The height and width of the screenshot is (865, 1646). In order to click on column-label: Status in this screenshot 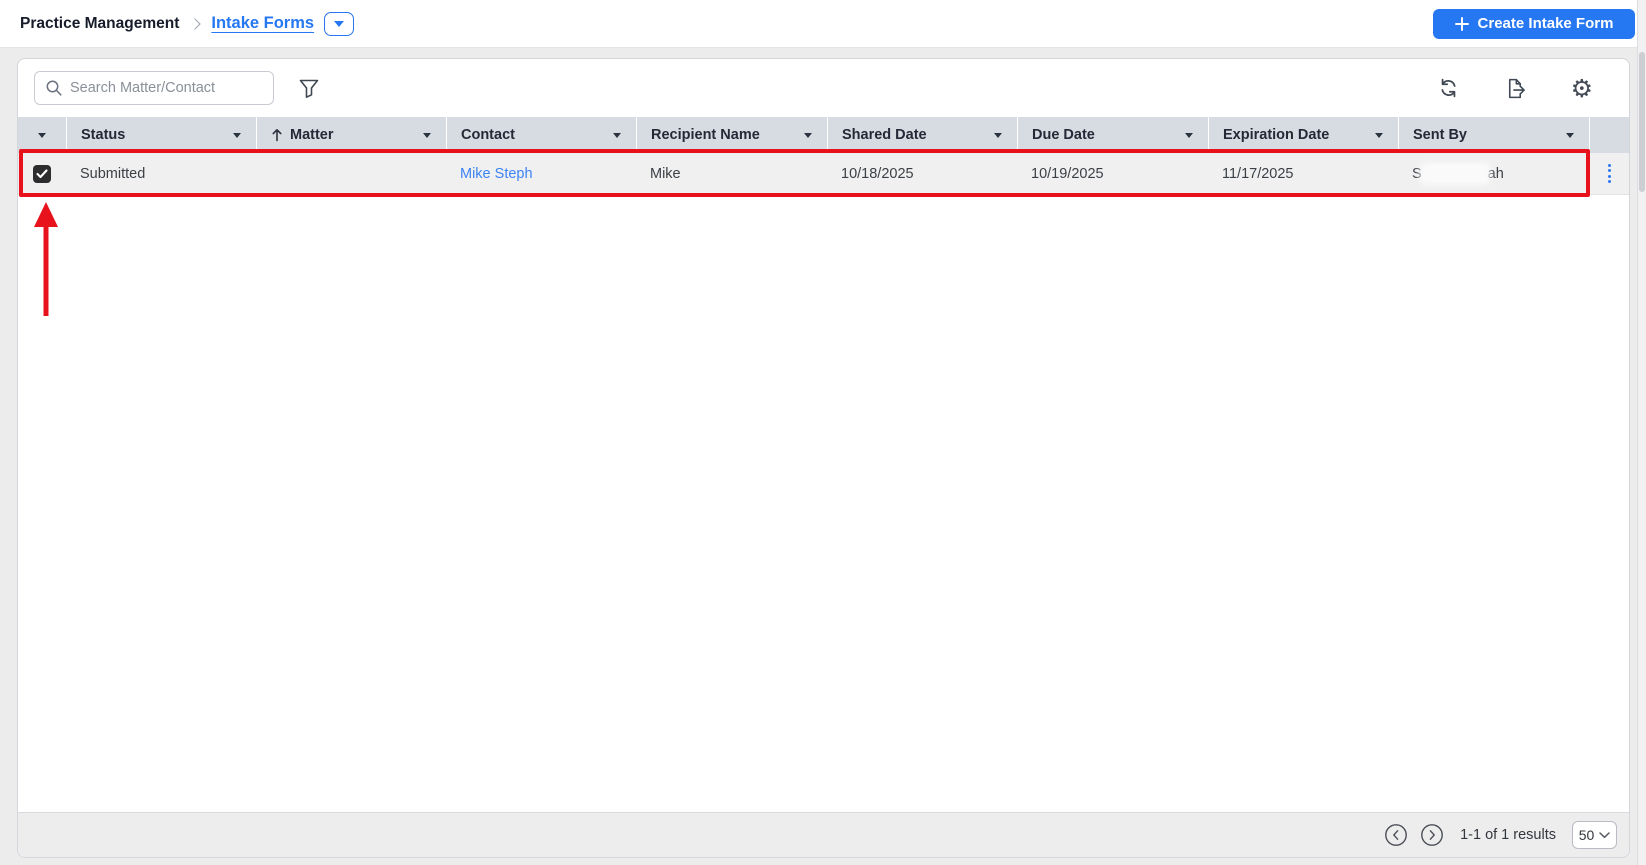, I will do `click(103, 135)`.